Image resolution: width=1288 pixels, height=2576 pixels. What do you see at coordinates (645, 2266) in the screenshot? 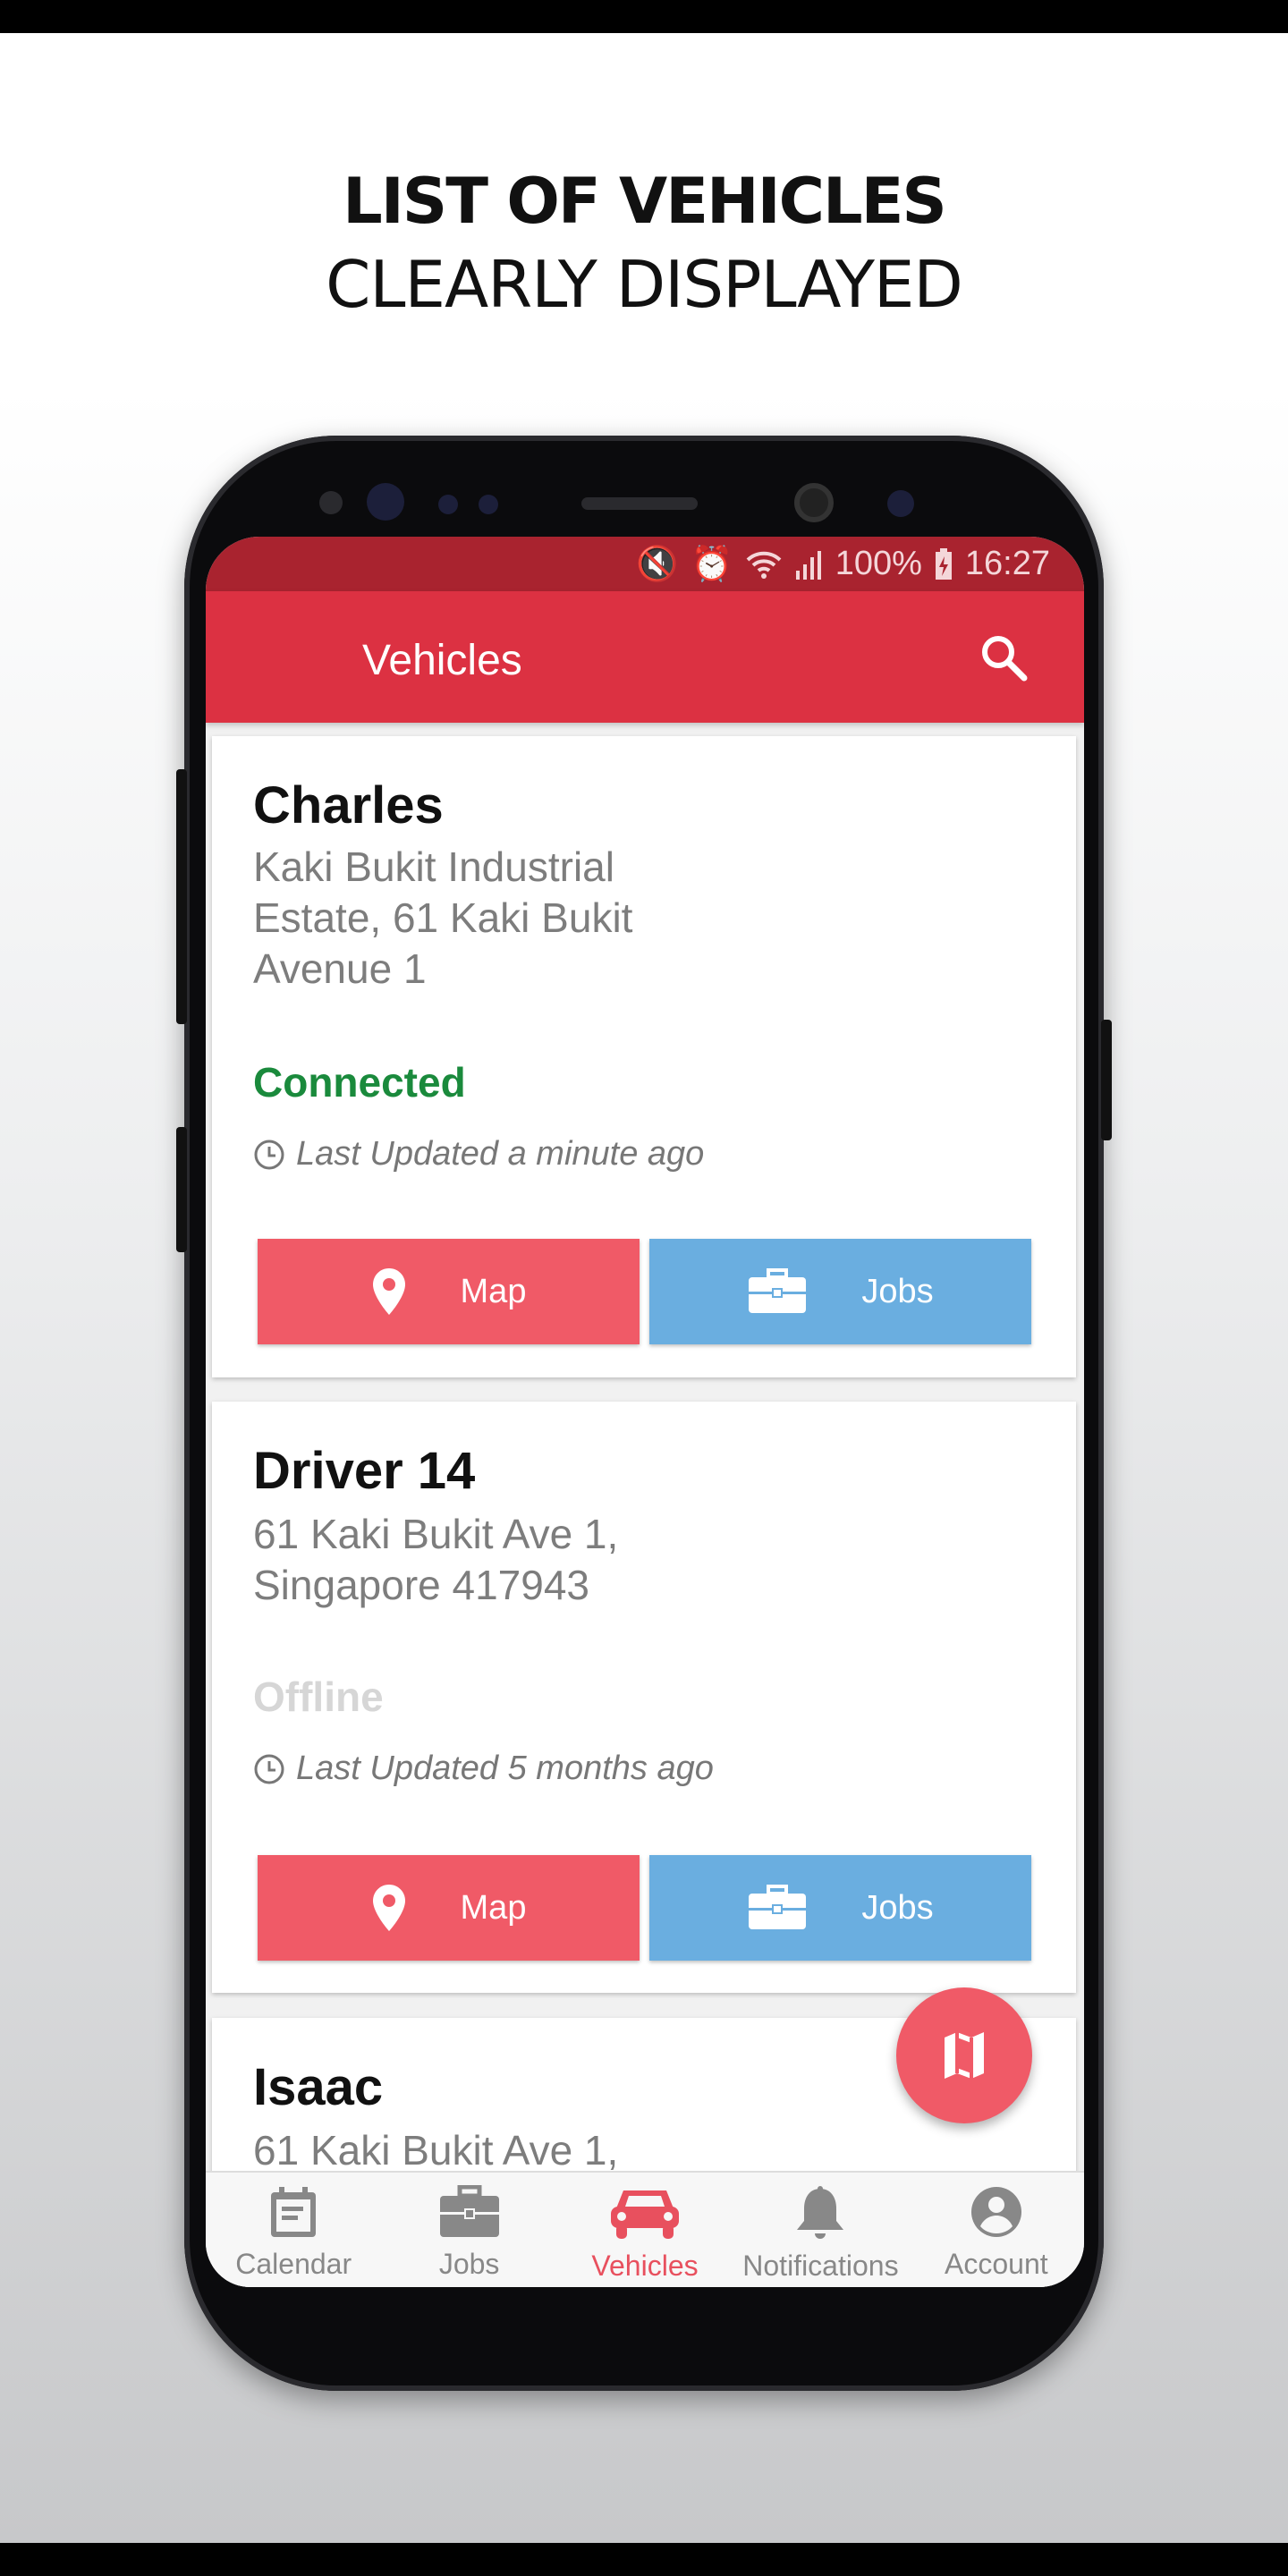
I see `nav-label: Vehicles` at bounding box center [645, 2266].